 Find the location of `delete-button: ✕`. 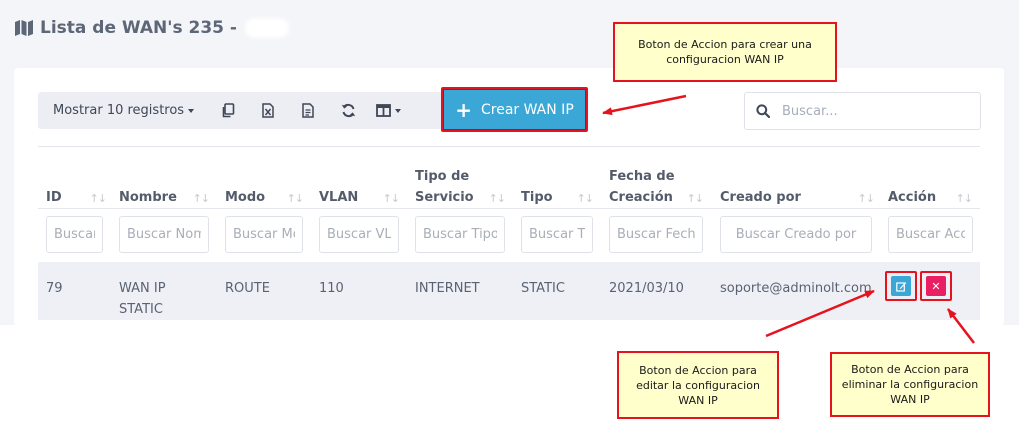

delete-button: ✕ is located at coordinates (936, 286).